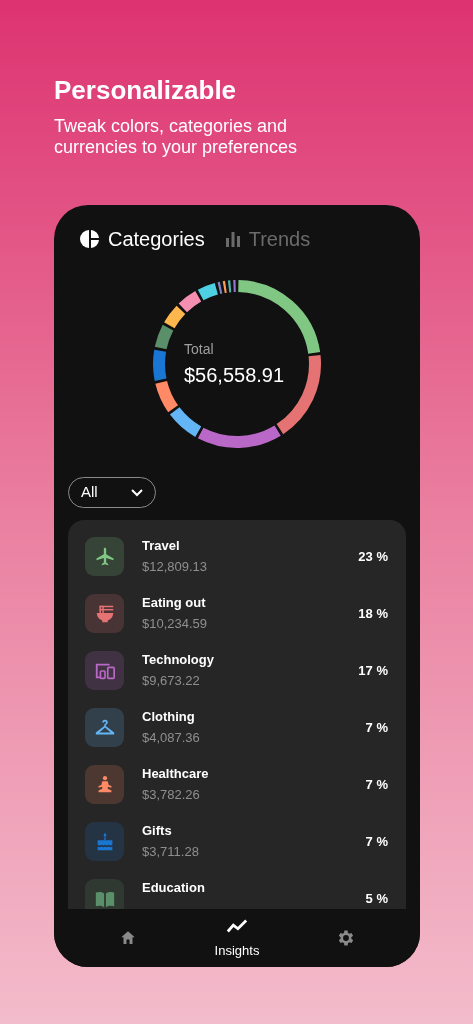  Describe the element at coordinates (373, 613) in the screenshot. I see `category-percent: 18 %` at that location.